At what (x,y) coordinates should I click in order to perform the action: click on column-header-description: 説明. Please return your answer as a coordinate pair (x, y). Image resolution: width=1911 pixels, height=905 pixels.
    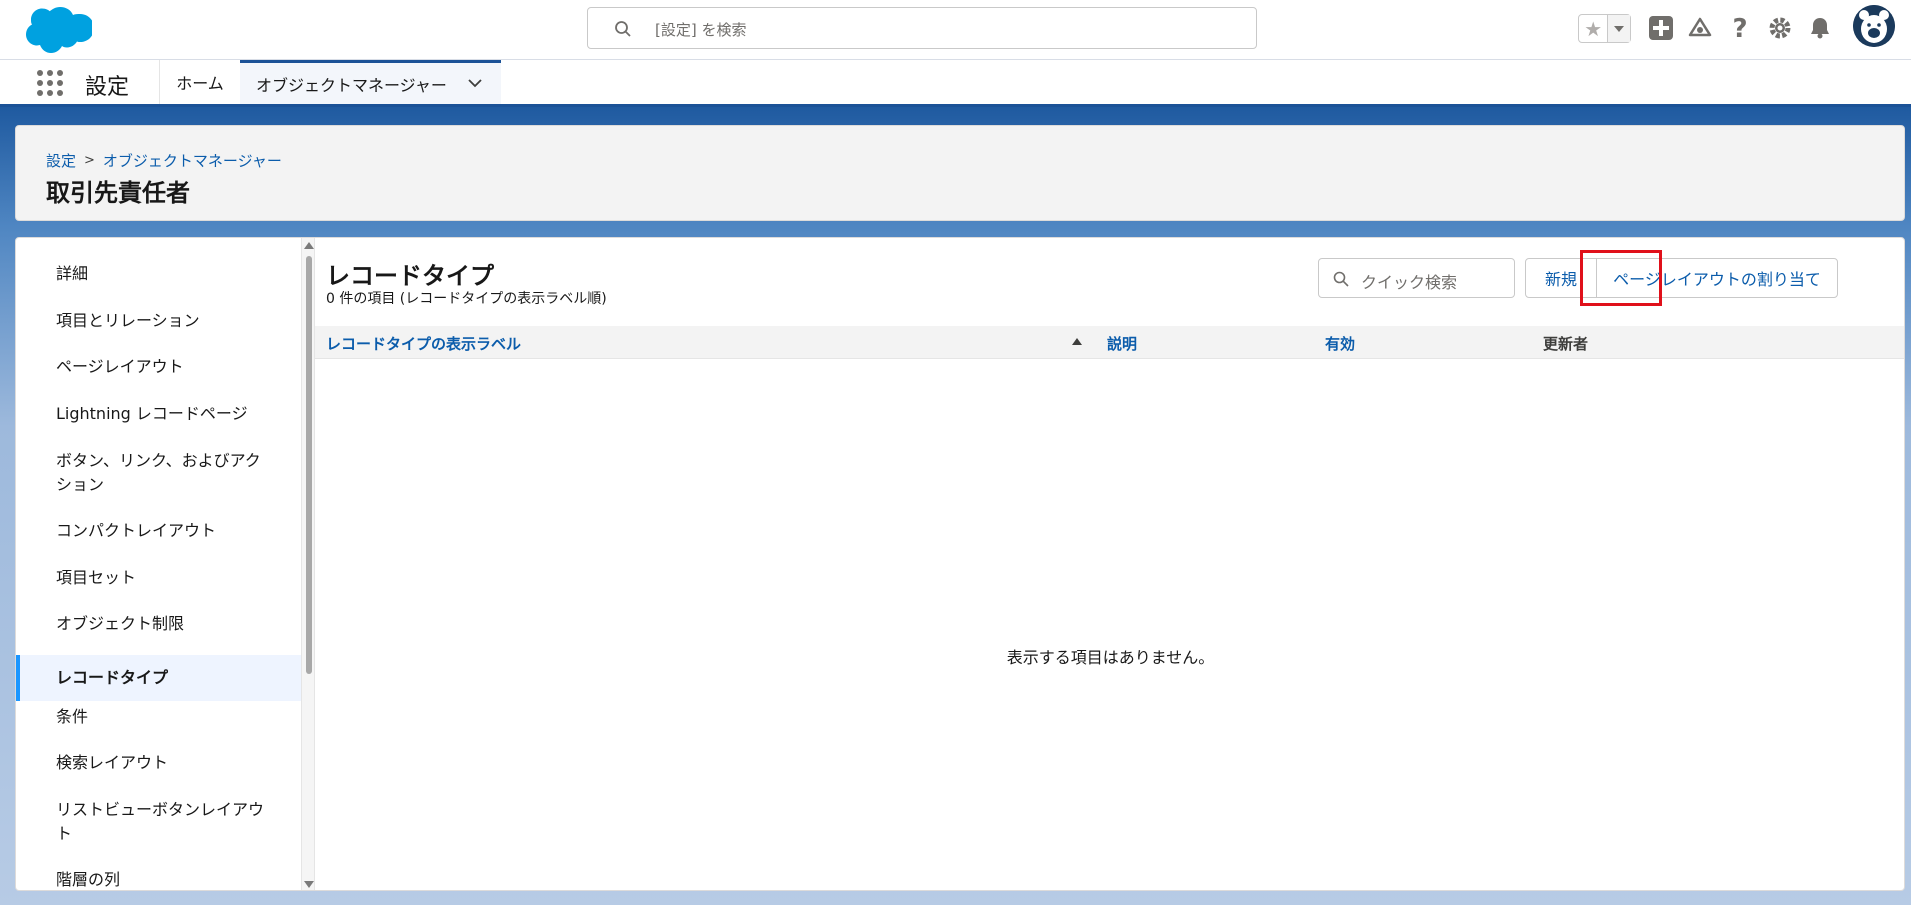
    Looking at the image, I should click on (1122, 343).